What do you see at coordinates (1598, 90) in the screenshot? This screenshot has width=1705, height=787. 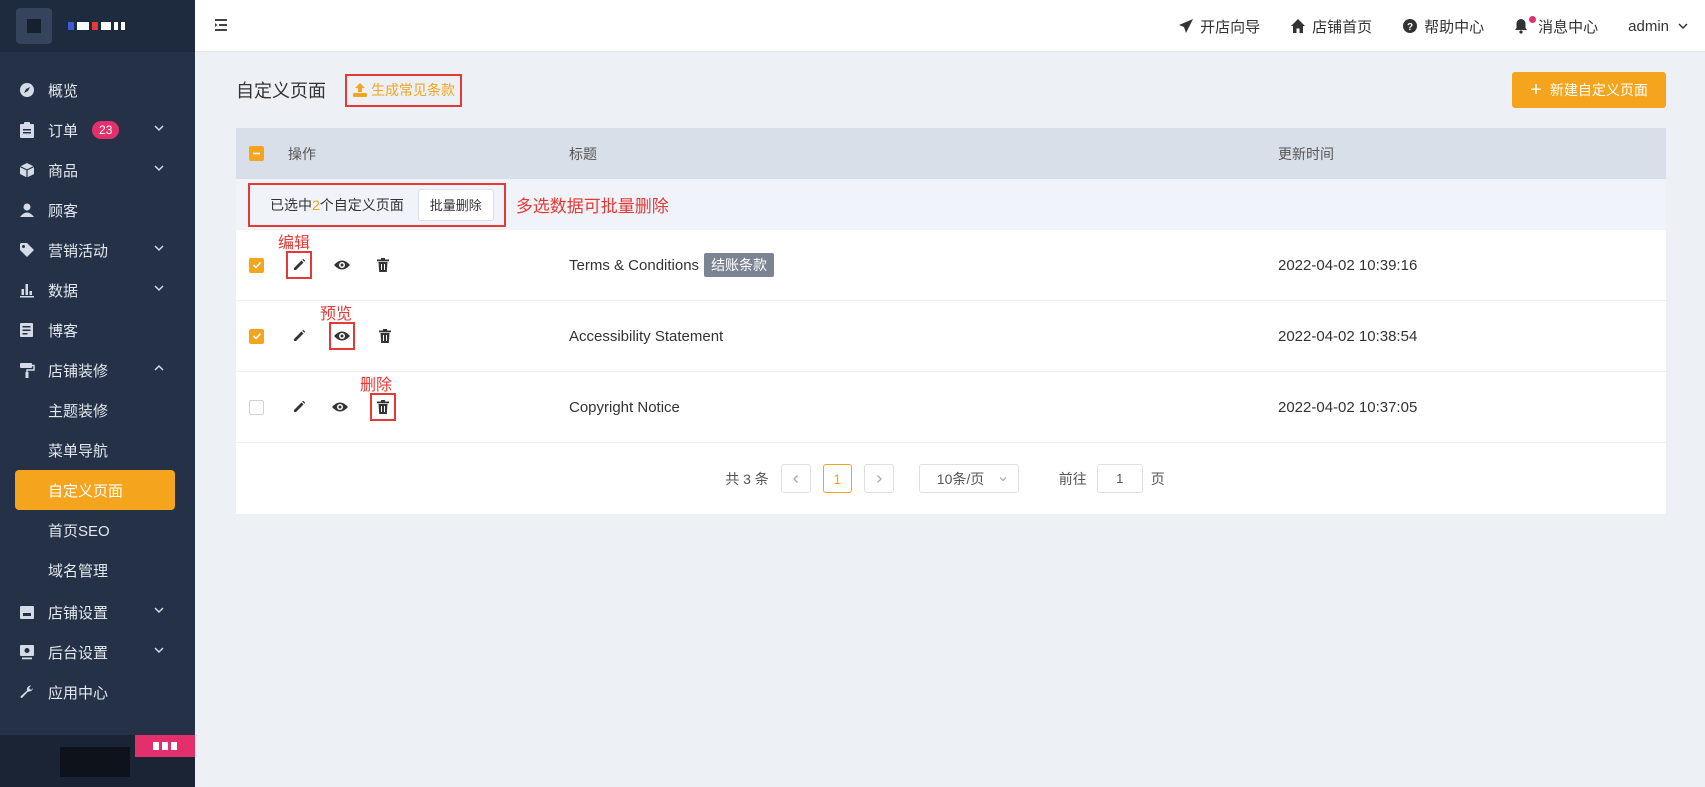 I see `new-custom-page-label: 新建自定义页面` at bounding box center [1598, 90].